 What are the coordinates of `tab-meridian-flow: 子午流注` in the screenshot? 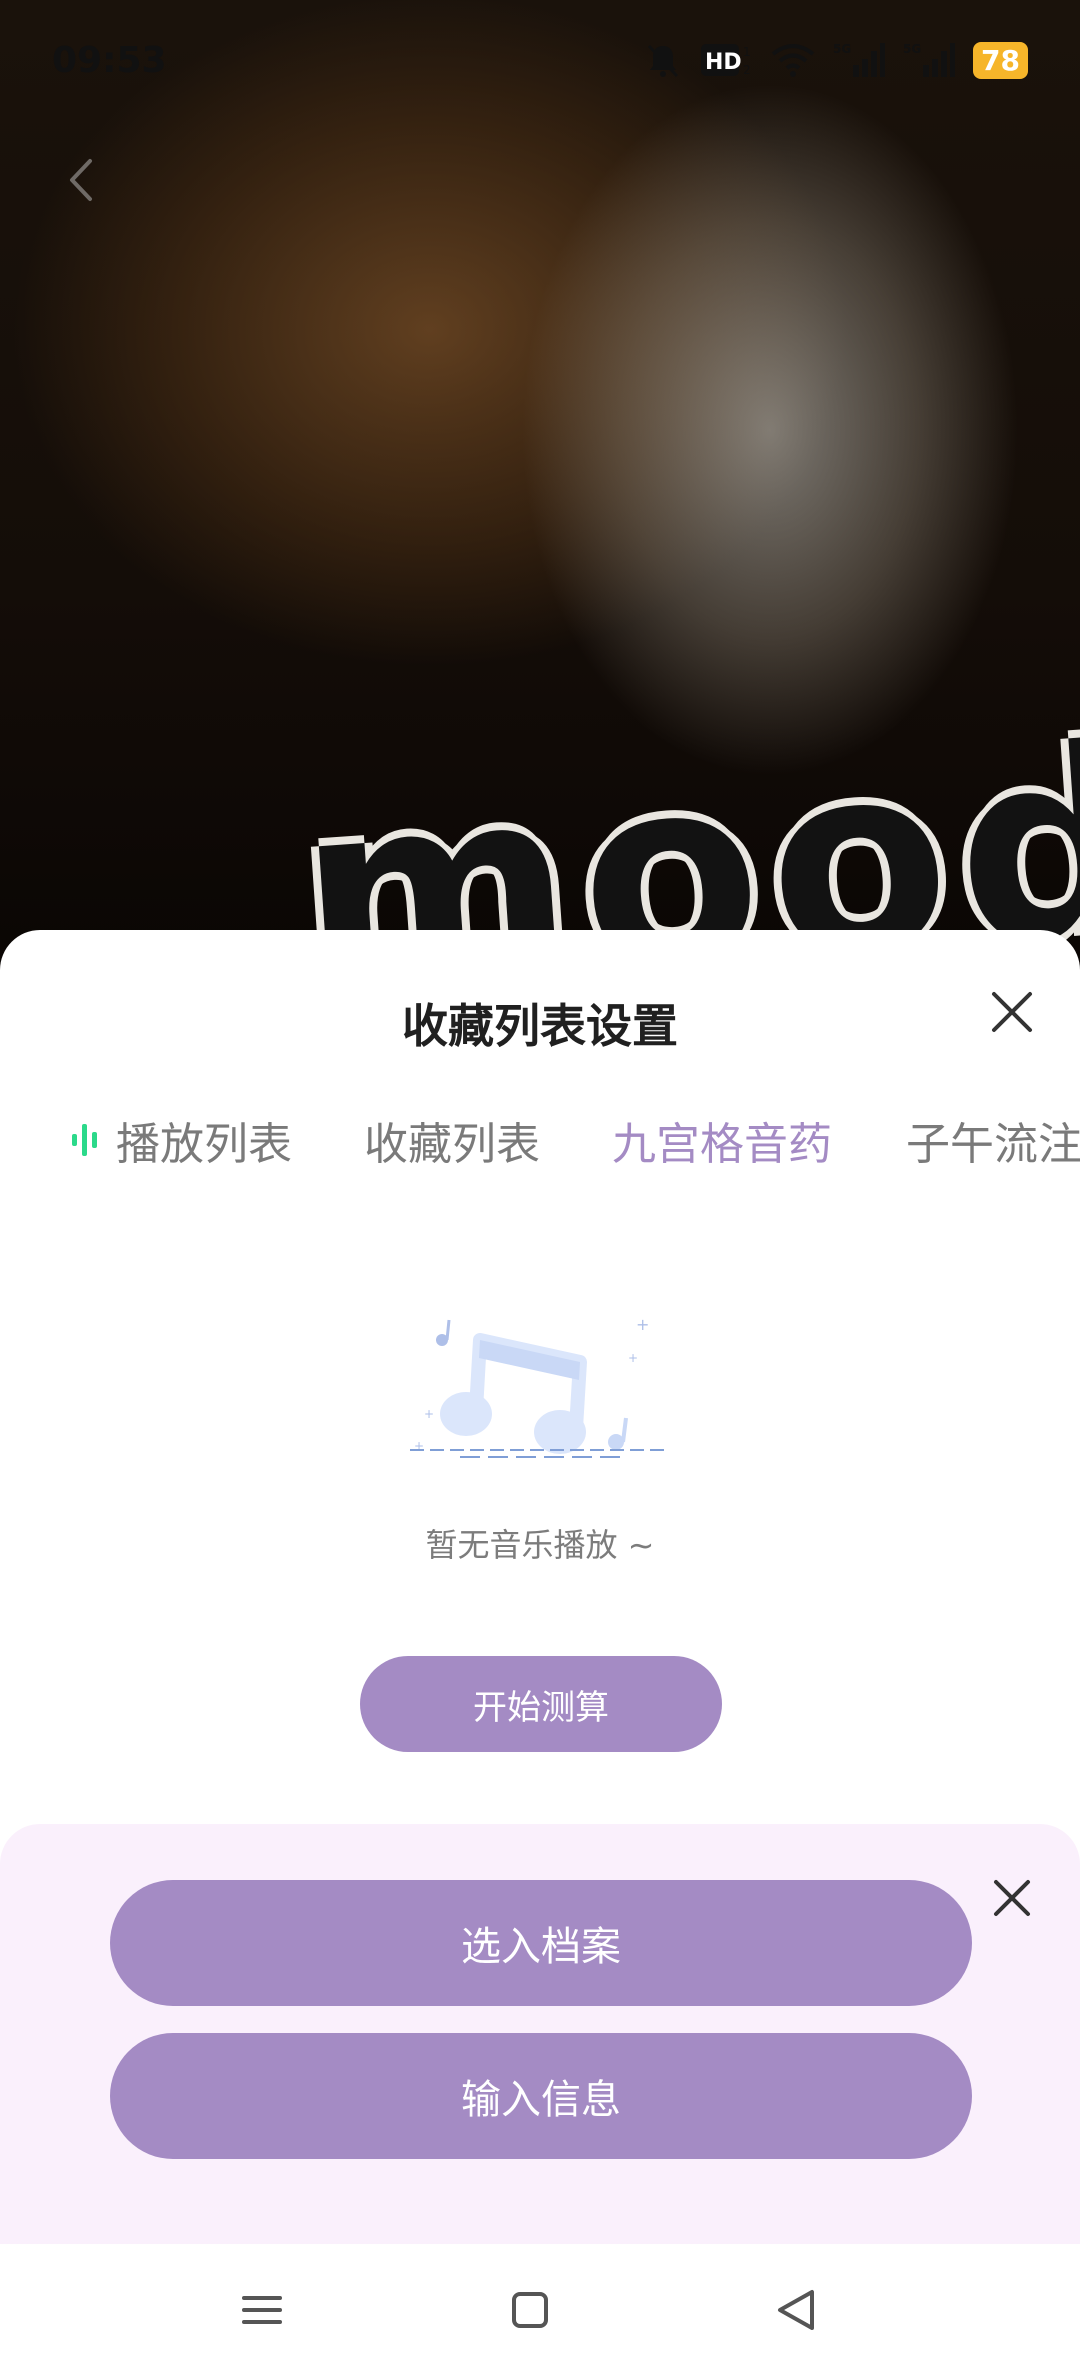 It's located at (993, 1140).